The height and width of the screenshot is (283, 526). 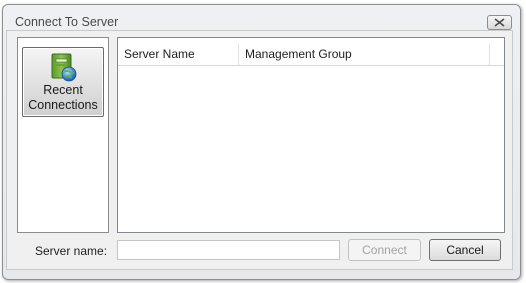 I want to click on window-title: Connect To Server, so click(x=67, y=22).